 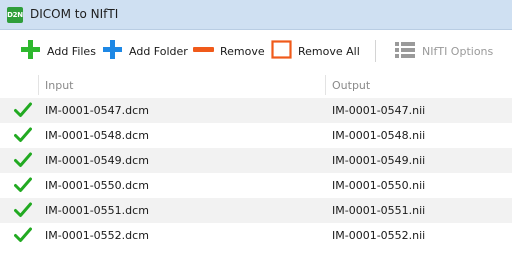 What do you see at coordinates (379, 160) in the screenshot?
I see `output-filename: IM-0001-0549.nii` at bounding box center [379, 160].